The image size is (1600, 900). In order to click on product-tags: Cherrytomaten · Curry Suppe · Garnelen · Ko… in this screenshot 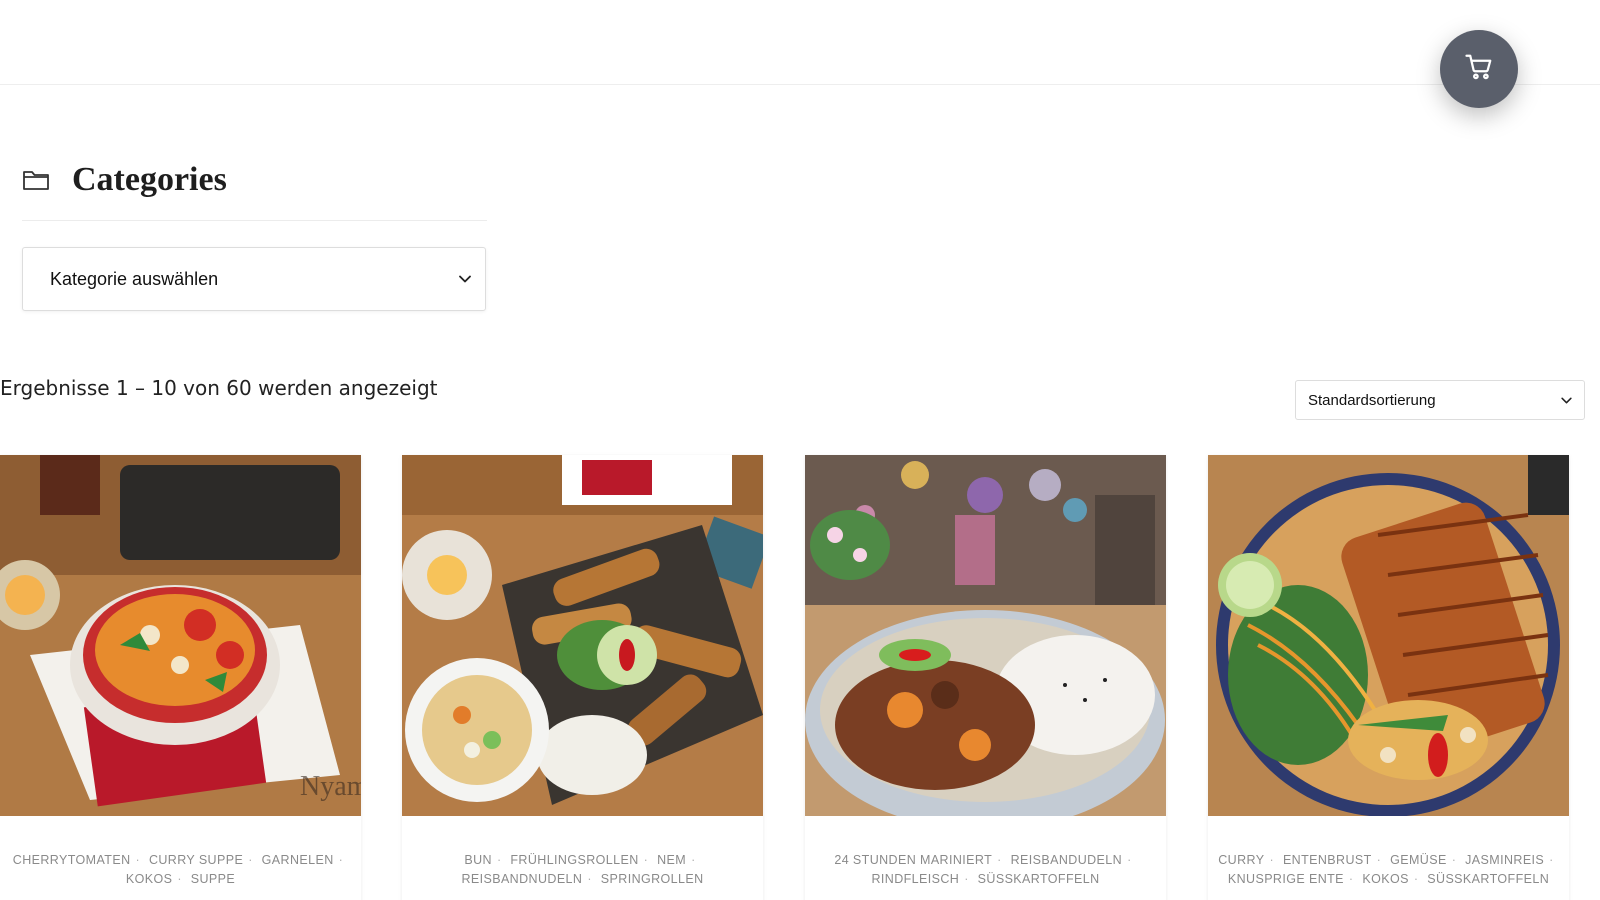, I will do `click(178, 869)`.